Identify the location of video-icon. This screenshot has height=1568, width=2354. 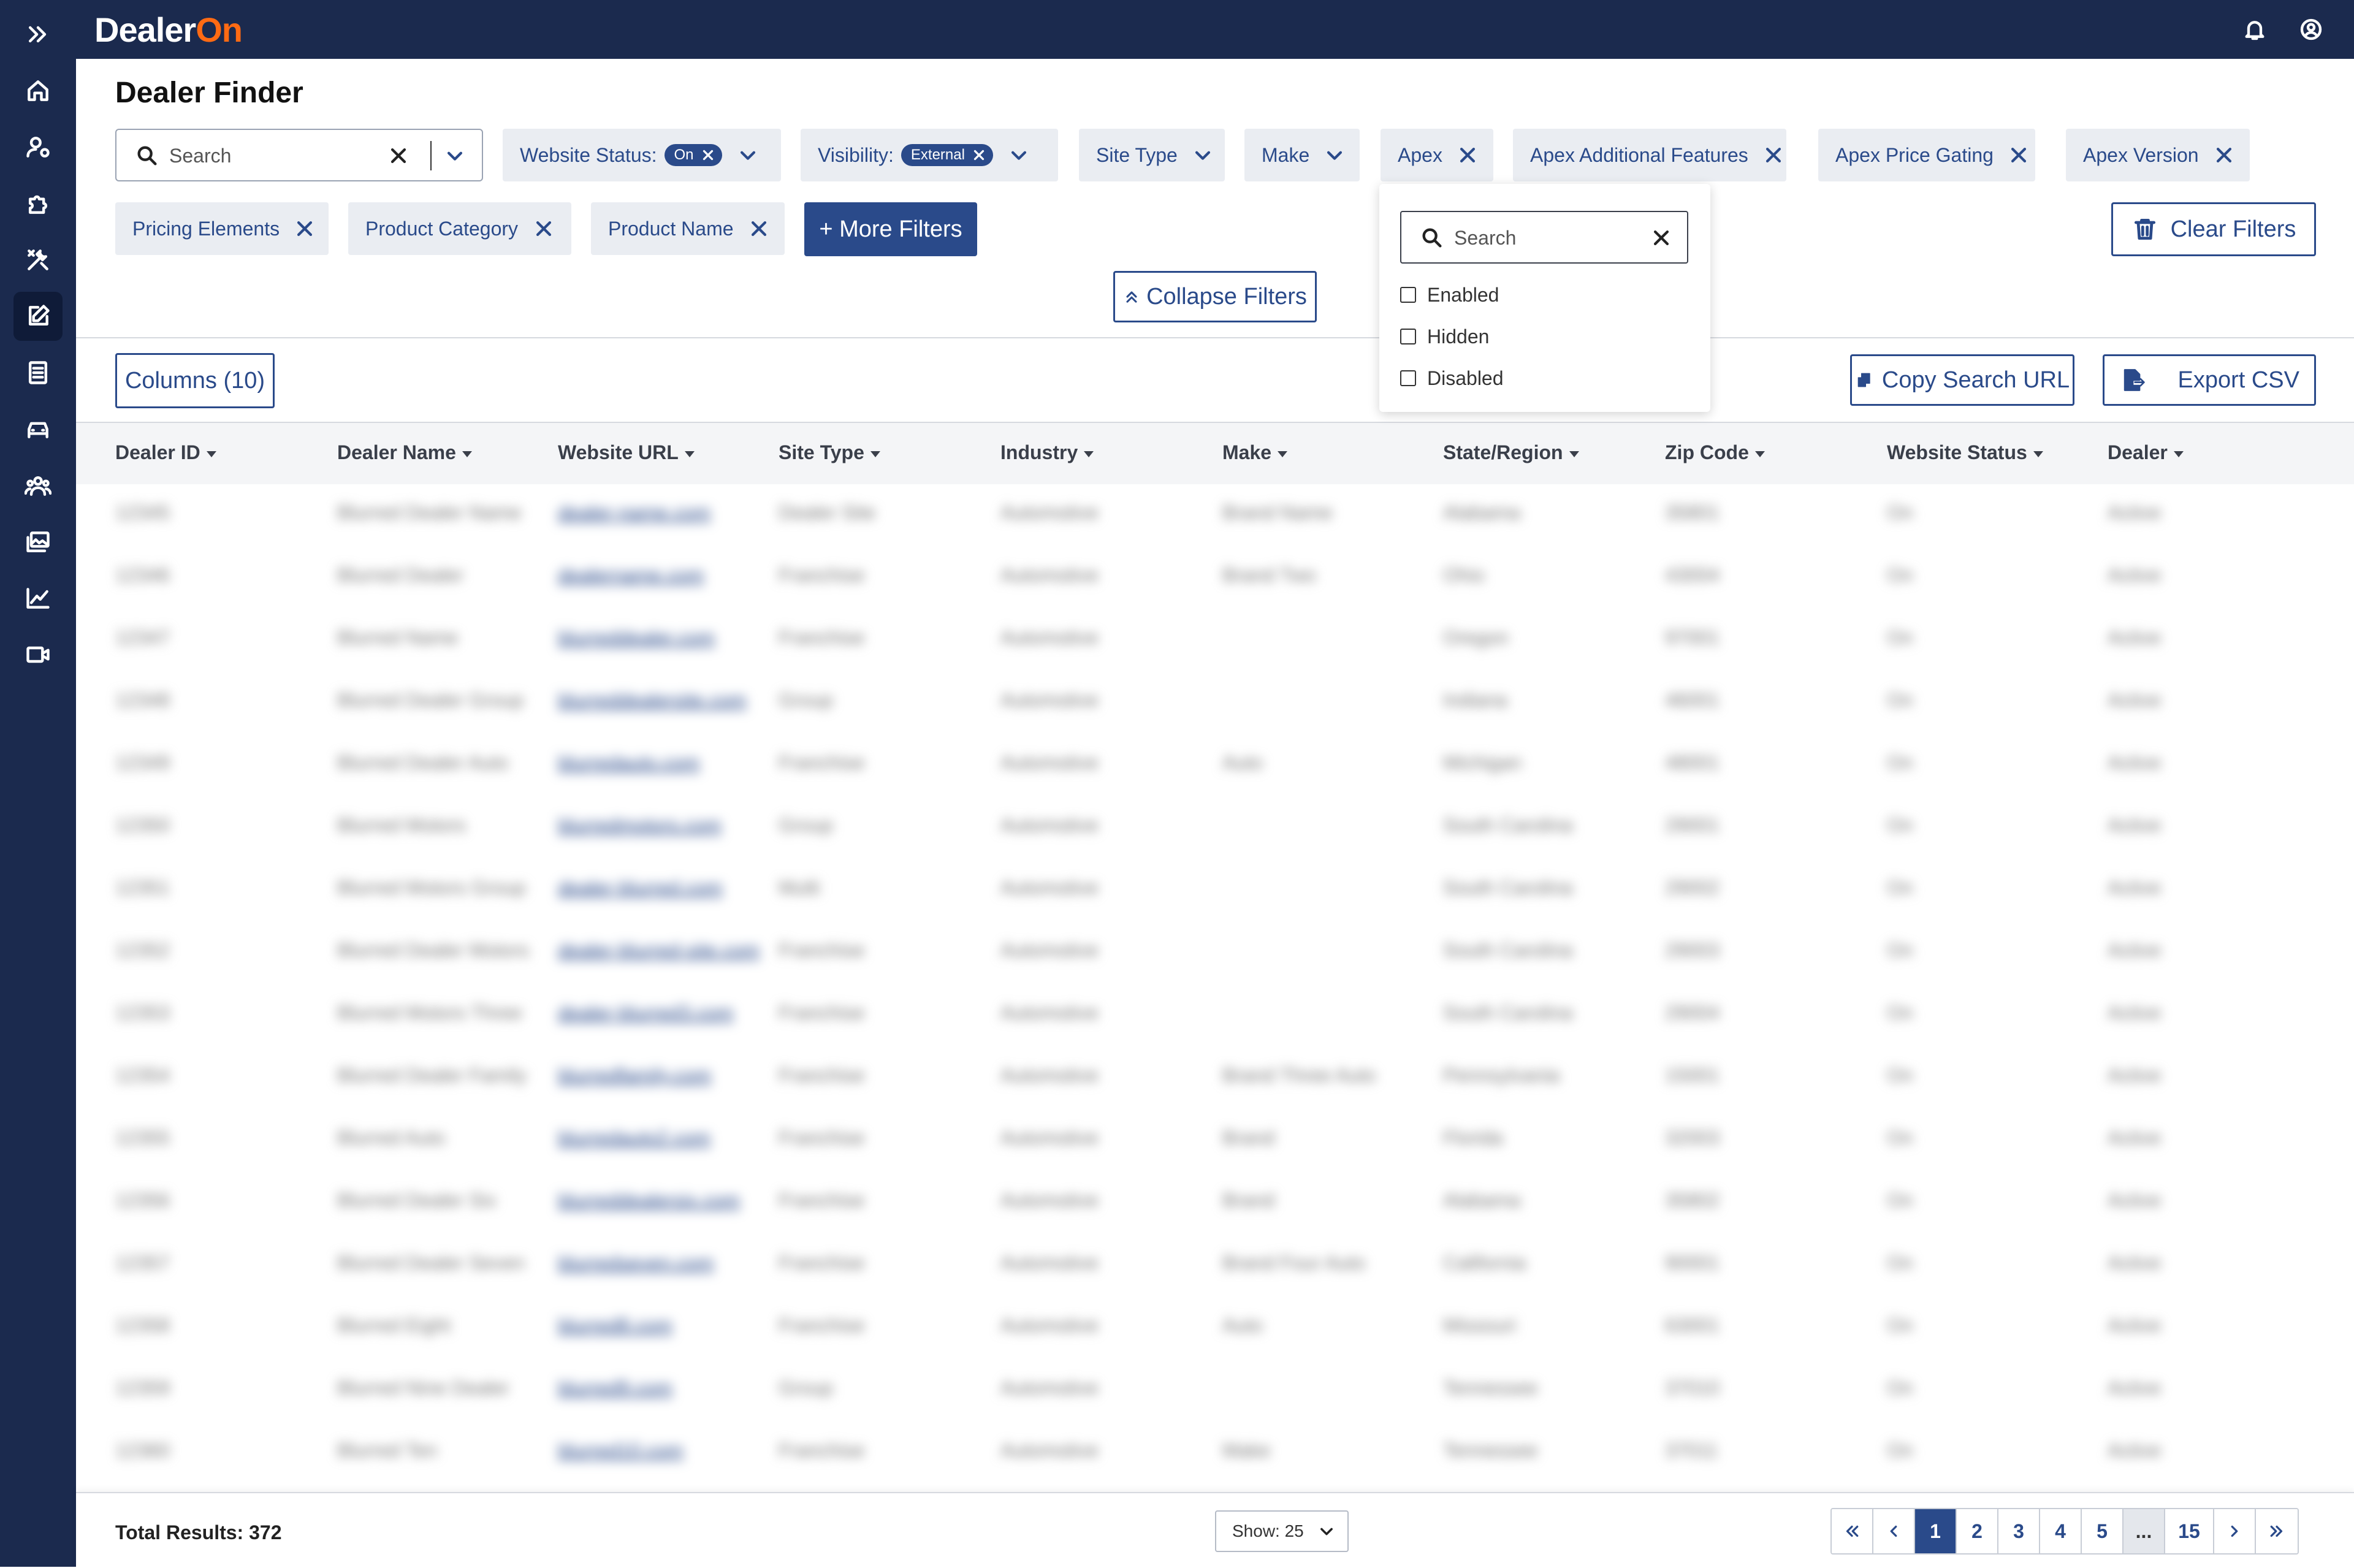
(38, 654).